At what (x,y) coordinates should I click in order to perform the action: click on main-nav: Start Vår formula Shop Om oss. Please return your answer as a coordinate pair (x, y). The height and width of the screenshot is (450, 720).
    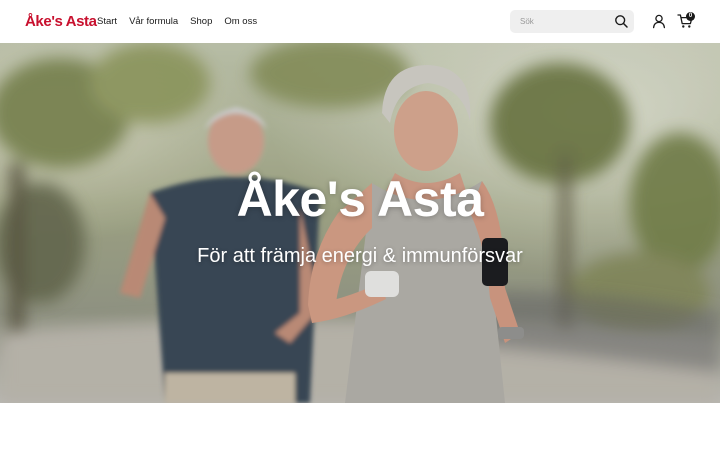
    Looking at the image, I should click on (177, 21).